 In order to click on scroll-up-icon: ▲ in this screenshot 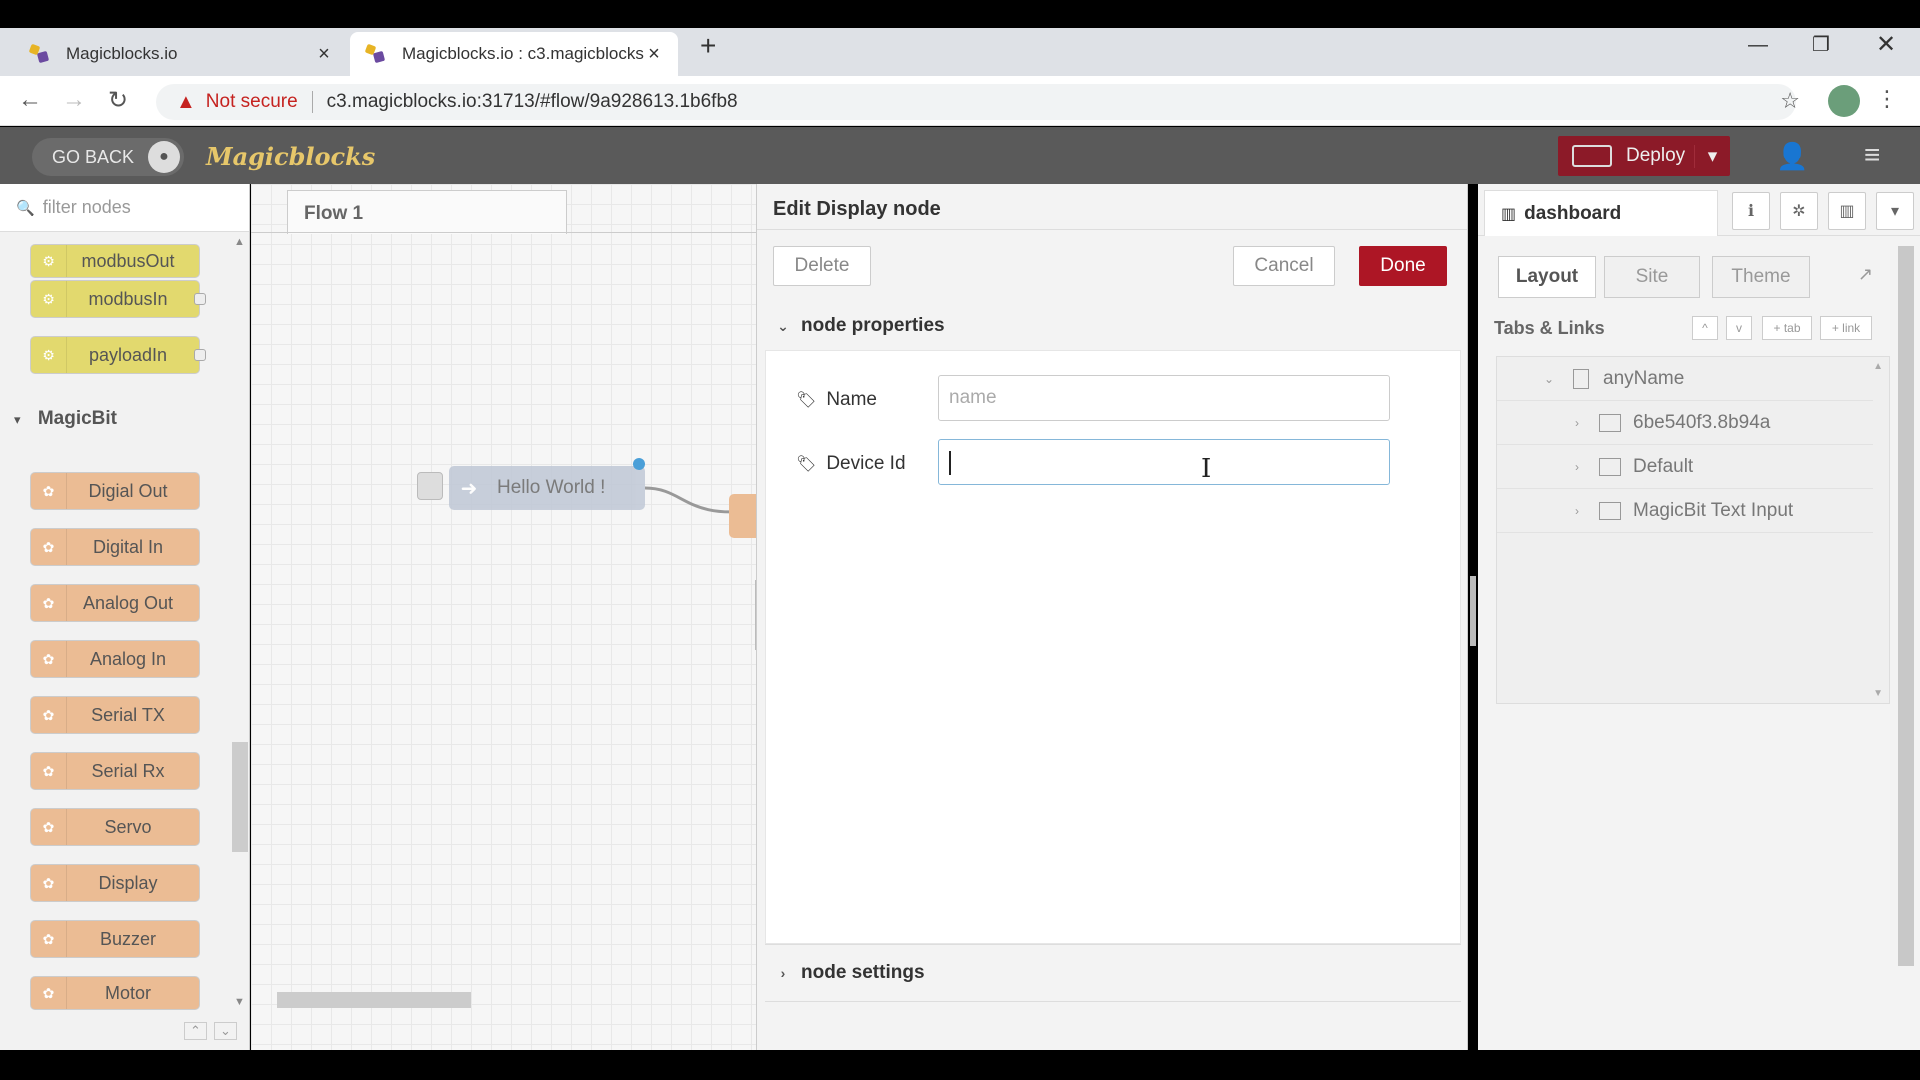, I will do `click(239, 242)`.